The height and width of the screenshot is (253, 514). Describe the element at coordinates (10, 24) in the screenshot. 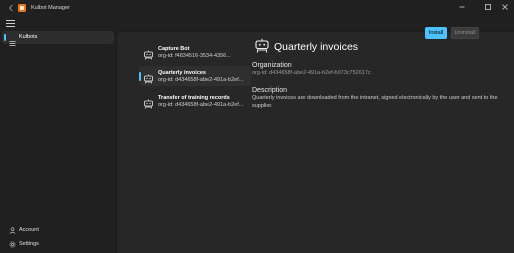

I see `hamburger-menu-icon` at that location.